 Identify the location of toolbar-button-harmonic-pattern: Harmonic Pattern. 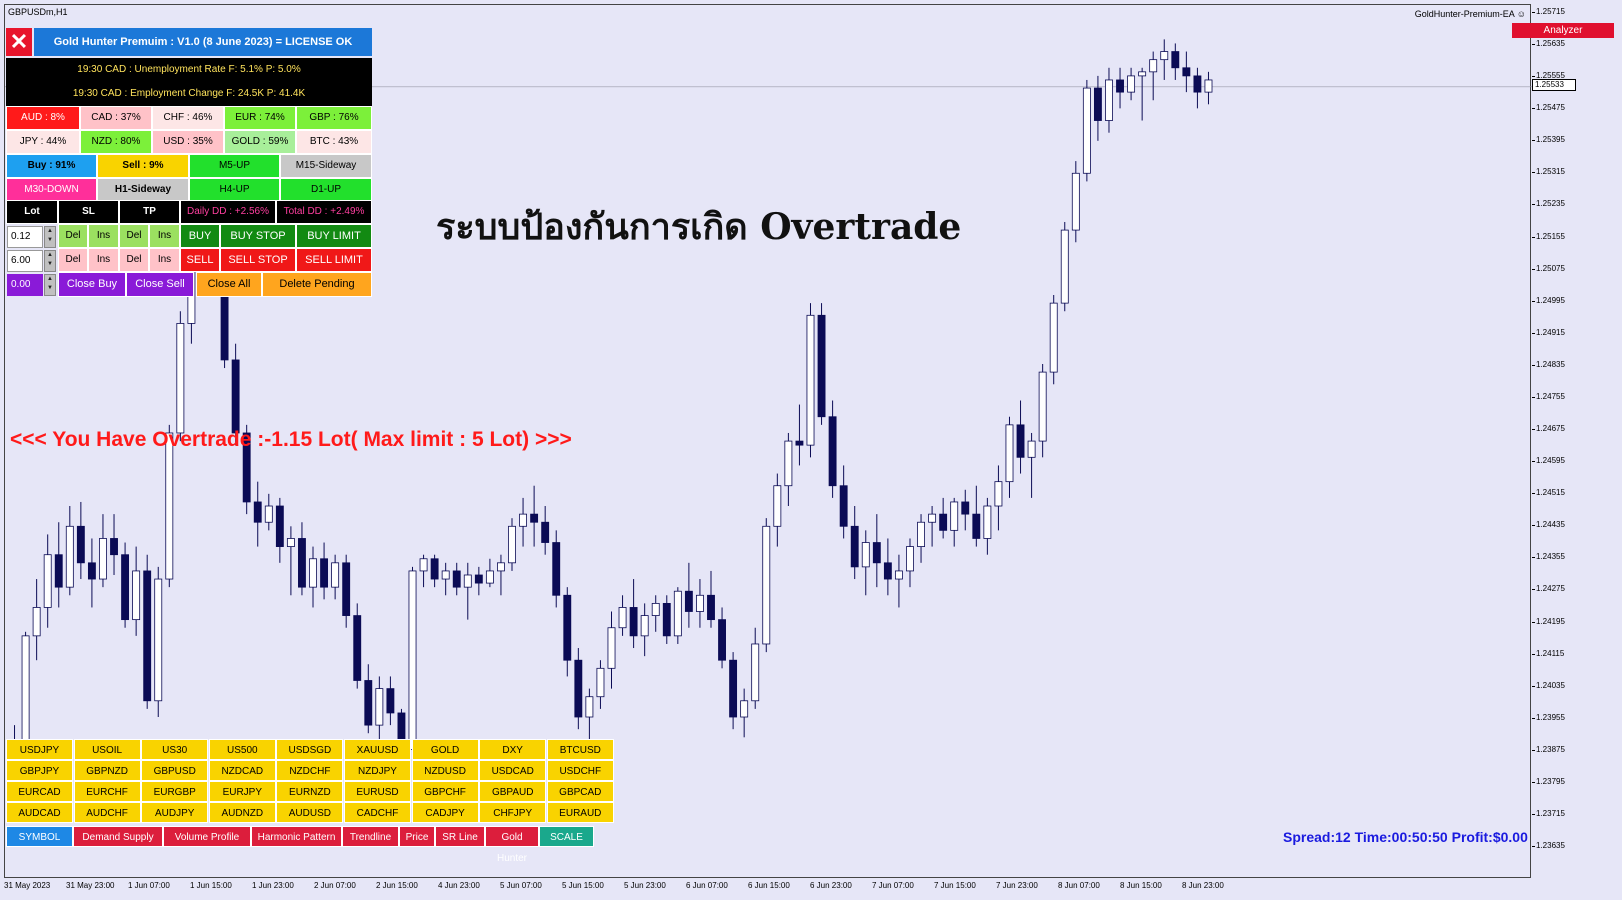
(296, 836).